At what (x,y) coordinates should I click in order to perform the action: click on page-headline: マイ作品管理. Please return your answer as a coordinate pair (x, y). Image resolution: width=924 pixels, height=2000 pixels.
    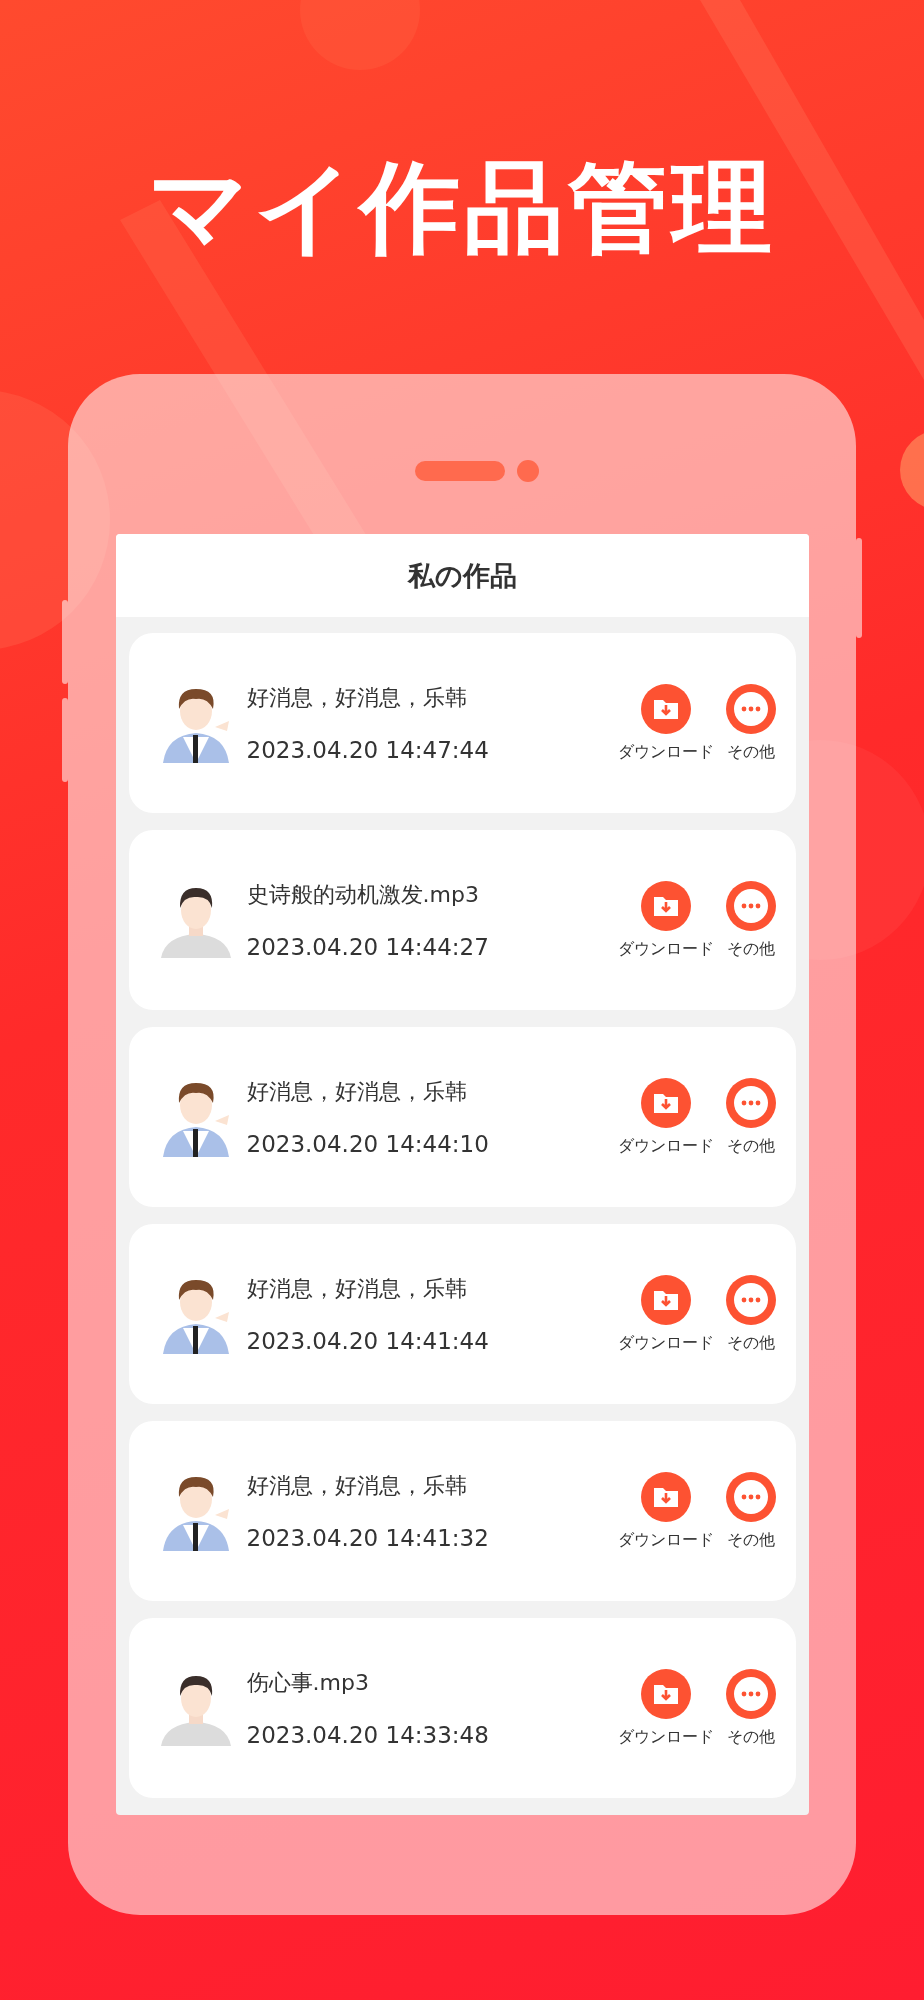
    Looking at the image, I should click on (462, 208).